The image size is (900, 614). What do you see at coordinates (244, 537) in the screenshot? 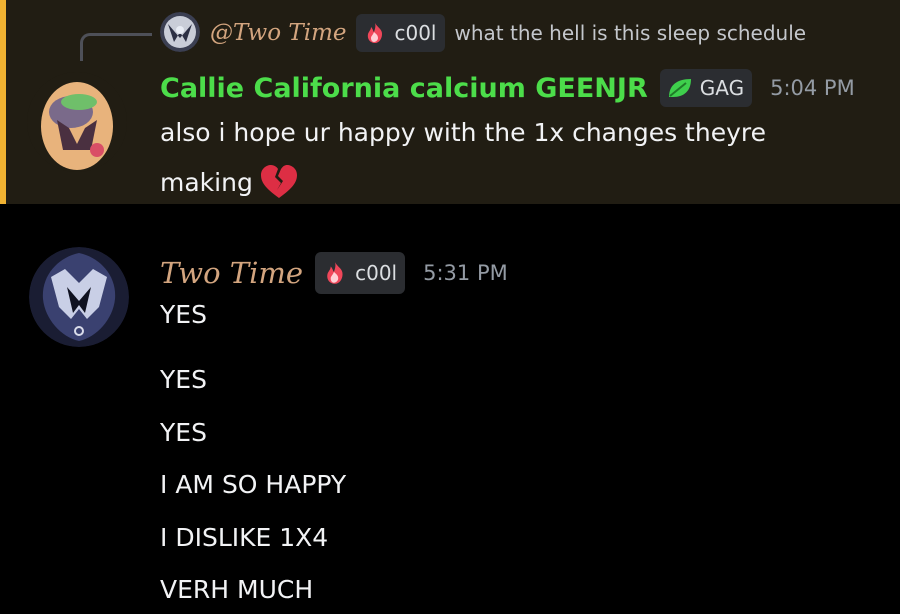
I see `message-text: I DISLIKE 1X4` at bounding box center [244, 537].